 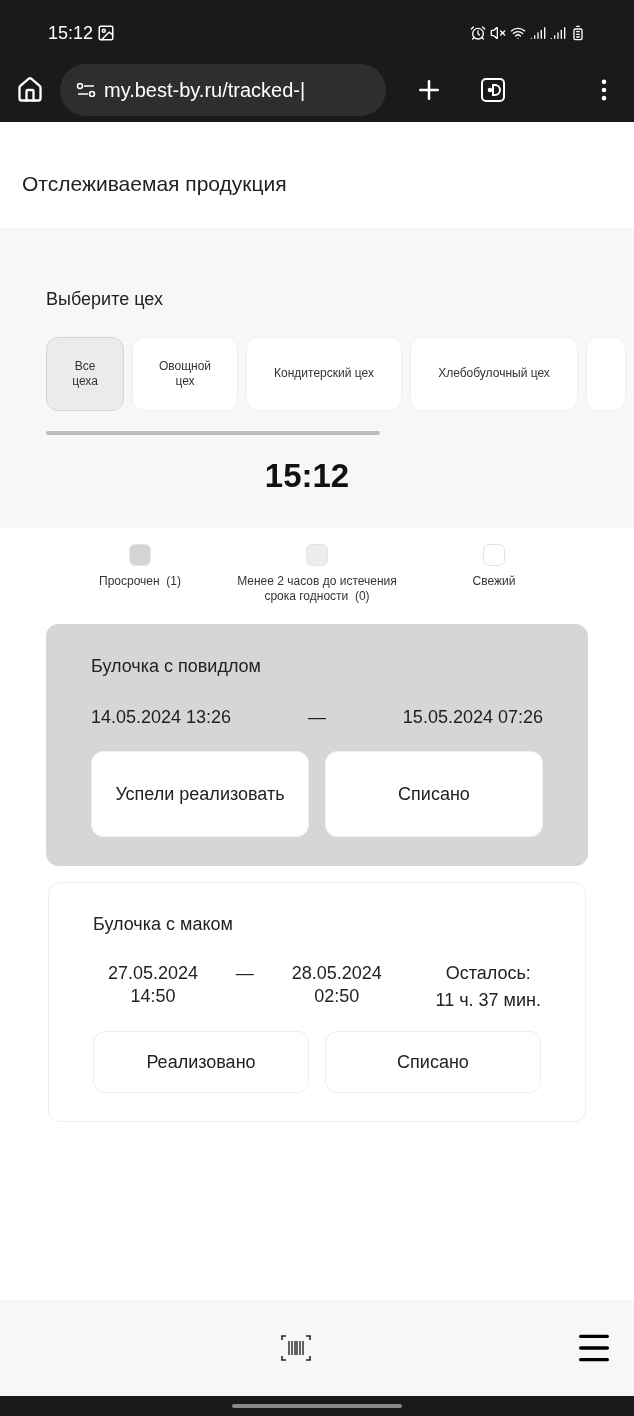 What do you see at coordinates (518, 33) in the screenshot?
I see `wifi-icon` at bounding box center [518, 33].